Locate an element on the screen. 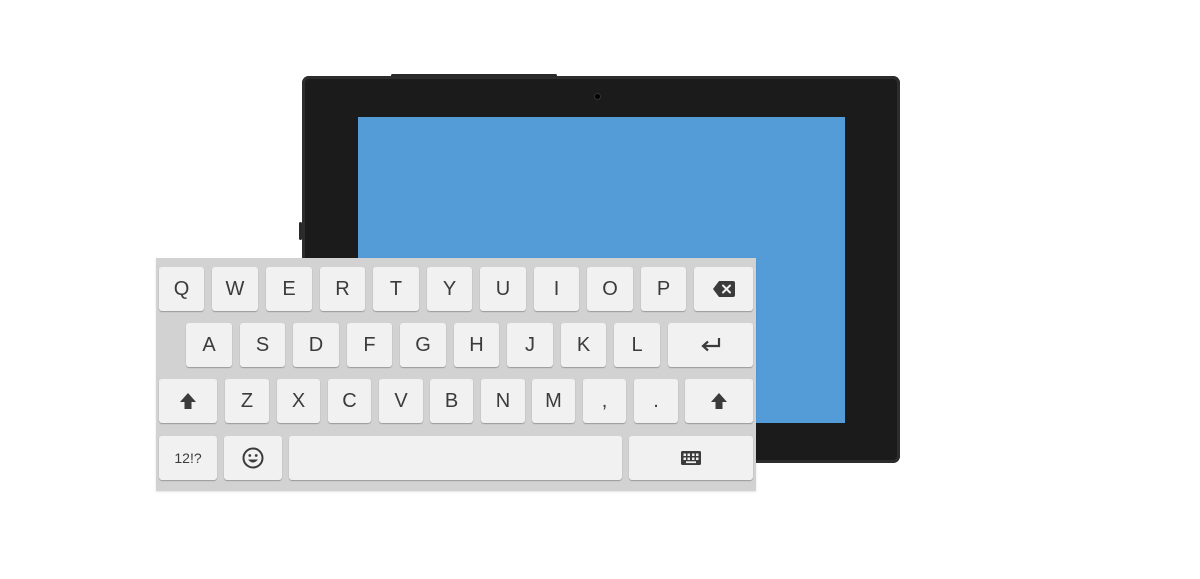 The image size is (1200, 579). key-g: G is located at coordinates (423, 345).